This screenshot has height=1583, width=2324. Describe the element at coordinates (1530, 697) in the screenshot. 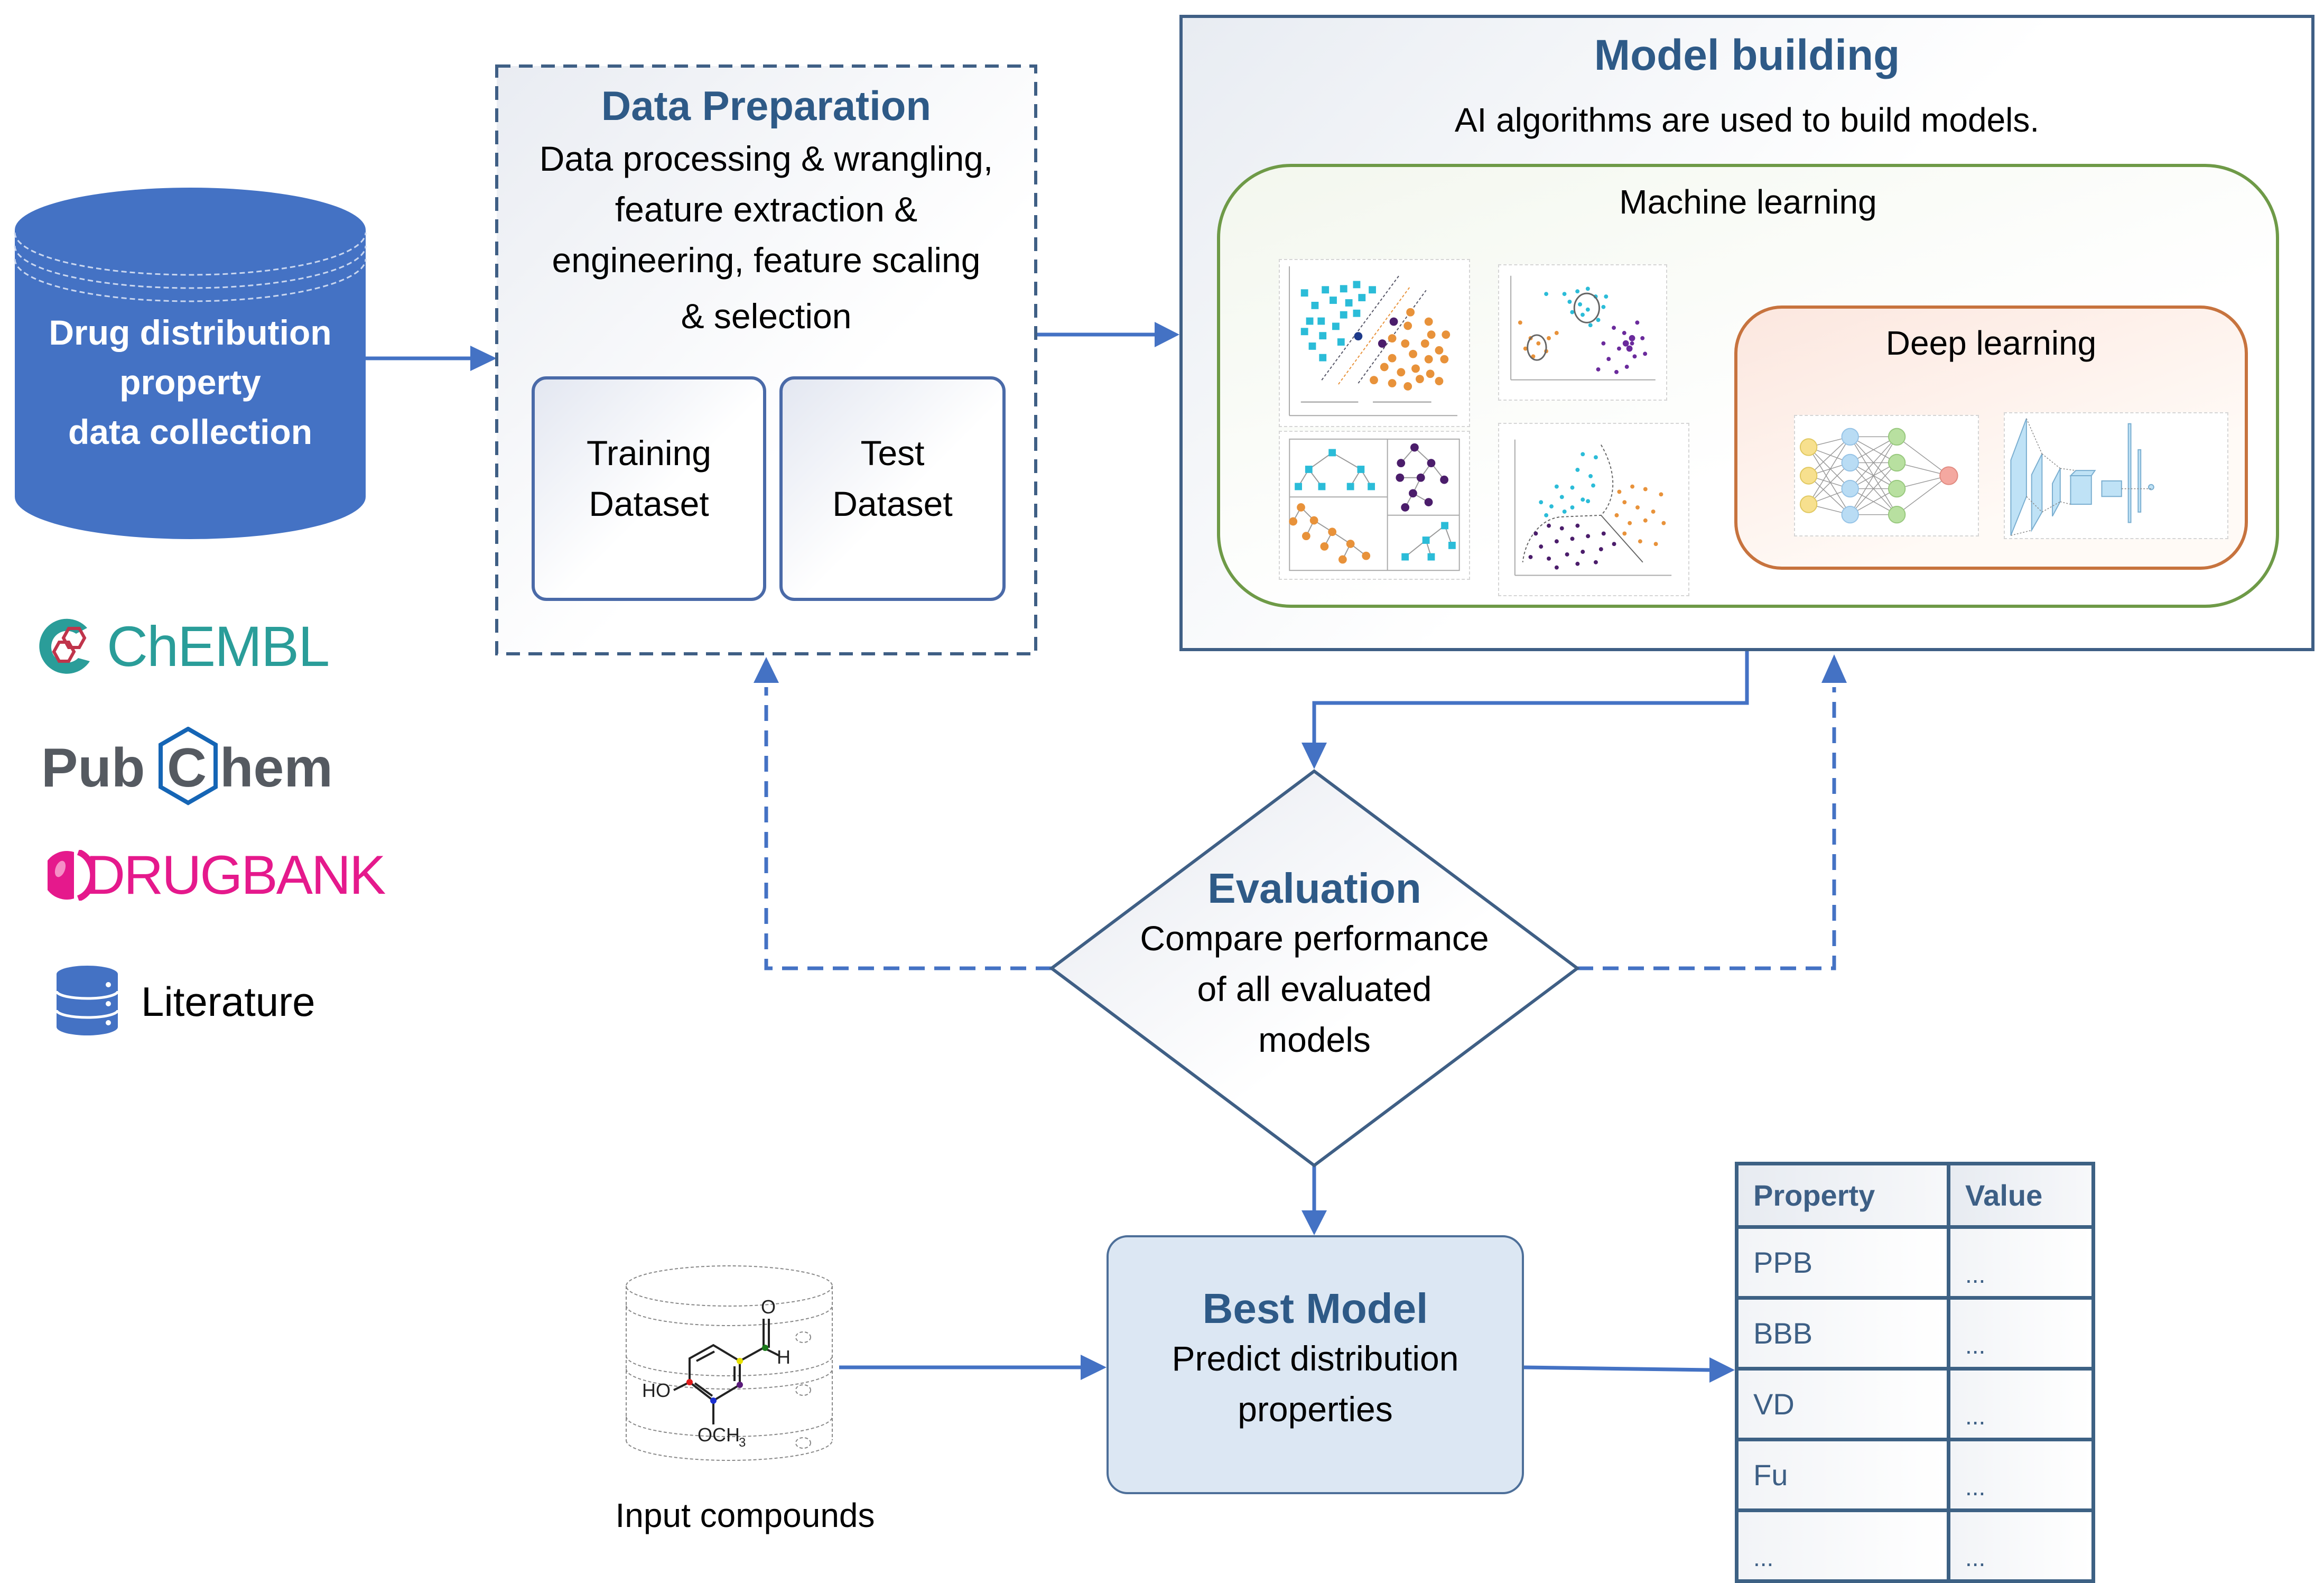

I see `arrow-model-to-evaluation` at that location.